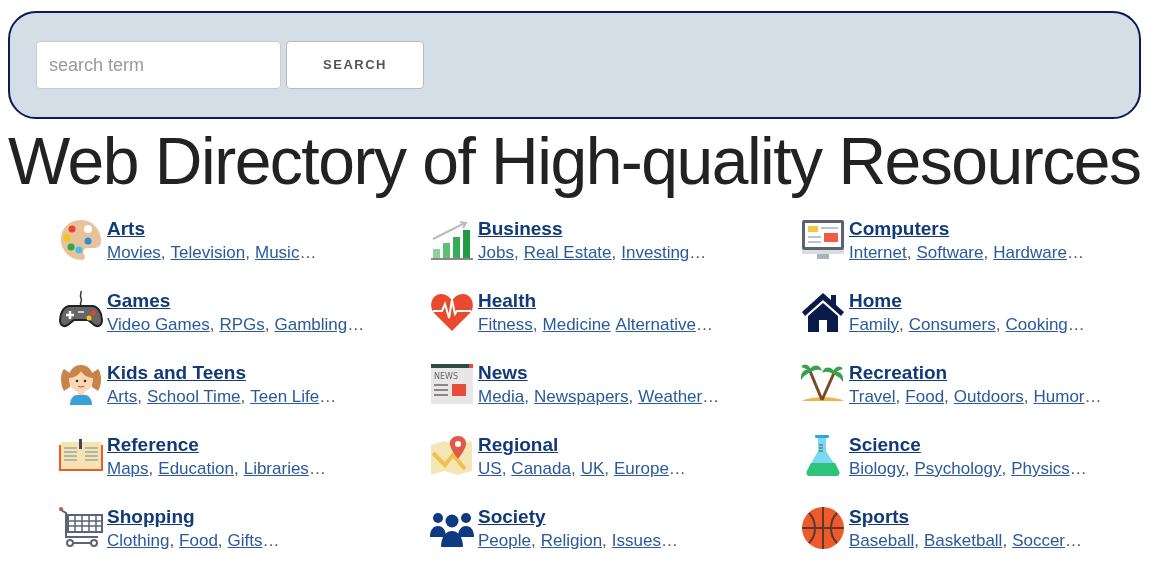 This screenshot has height=563, width=1170. Describe the element at coordinates (355, 65) in the screenshot. I see `search-button: SEARCH` at that location.